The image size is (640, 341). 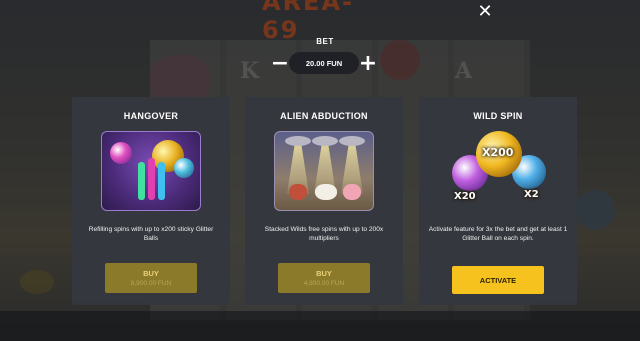 What do you see at coordinates (151, 116) in the screenshot?
I see `feature-title: HANGOVER` at bounding box center [151, 116].